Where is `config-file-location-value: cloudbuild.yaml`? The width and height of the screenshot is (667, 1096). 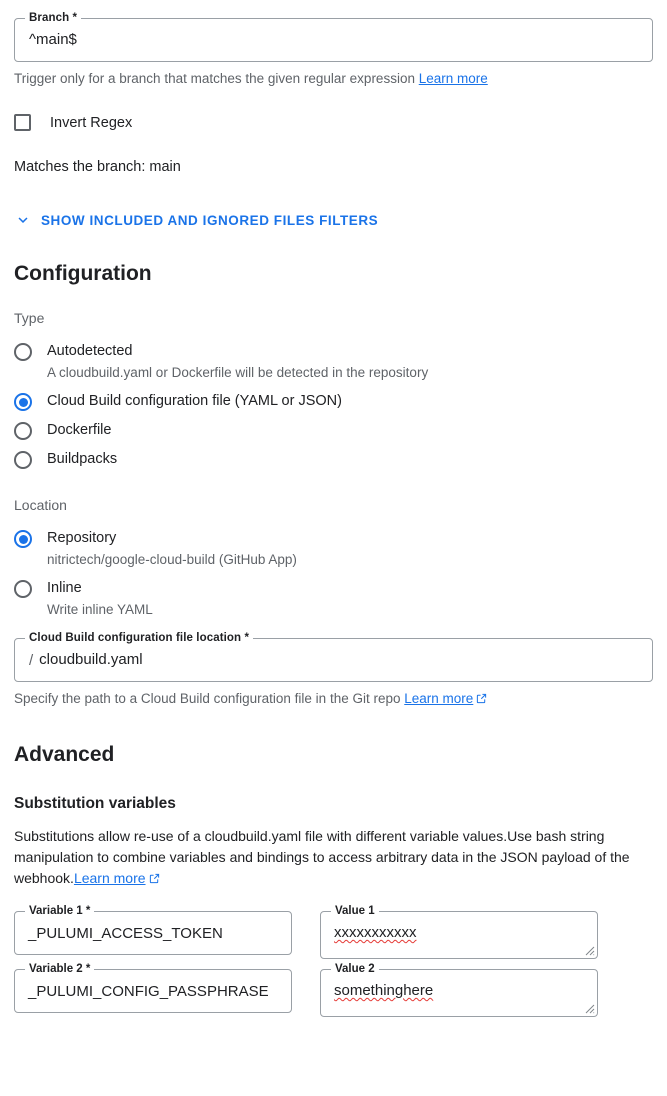 config-file-location-value: cloudbuild.yaml is located at coordinates (91, 659).